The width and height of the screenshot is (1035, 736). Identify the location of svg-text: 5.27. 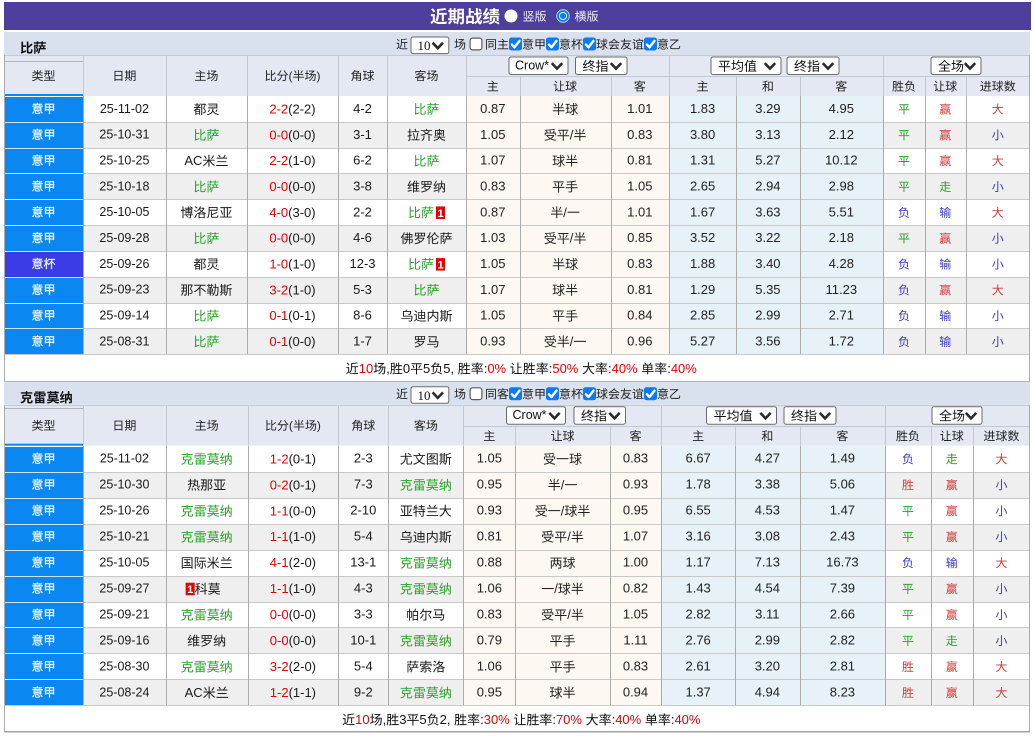
(702, 340).